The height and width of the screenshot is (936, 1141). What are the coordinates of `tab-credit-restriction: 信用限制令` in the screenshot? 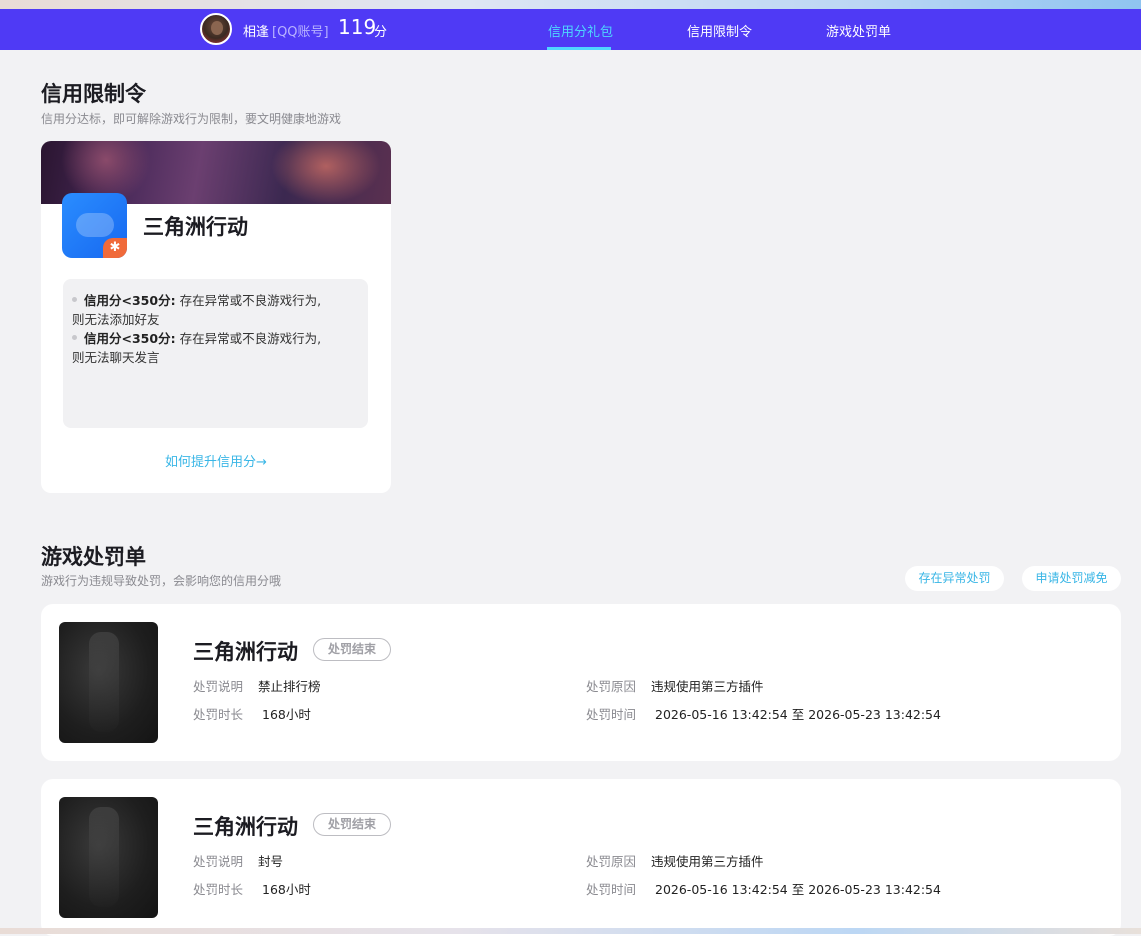 It's located at (719, 30).